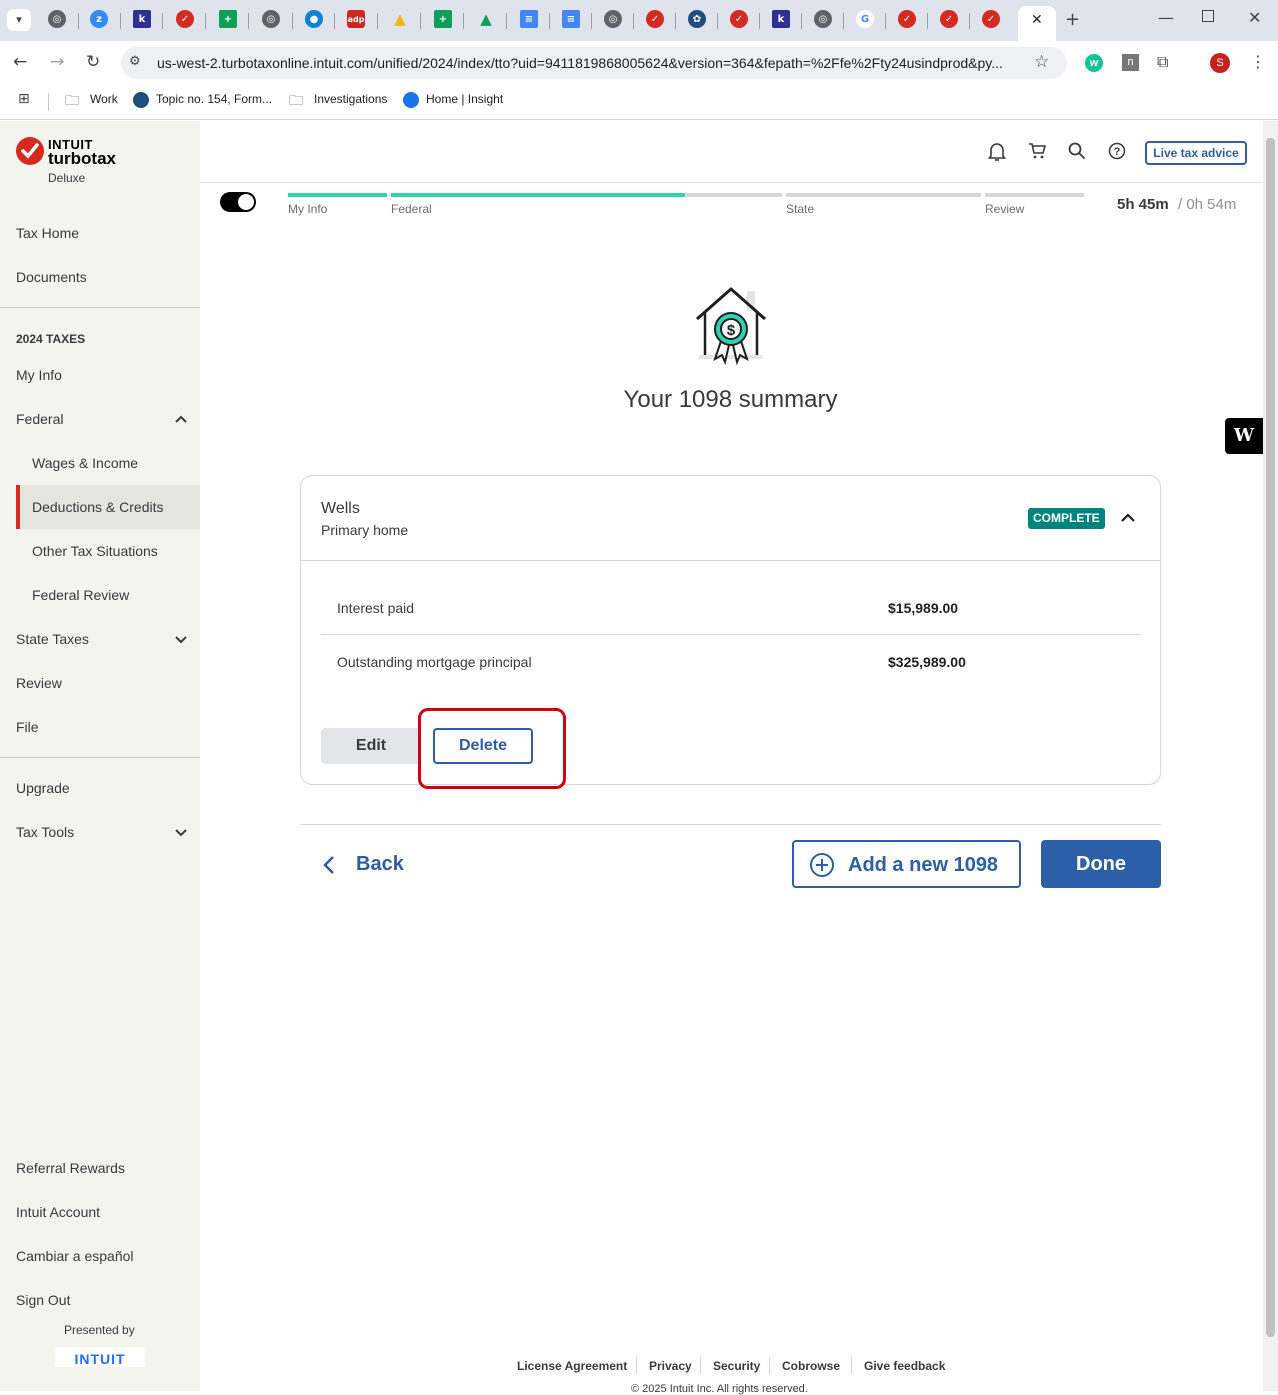  What do you see at coordinates (100, 1357) in the screenshot?
I see `intuit-logo: INTUIT` at bounding box center [100, 1357].